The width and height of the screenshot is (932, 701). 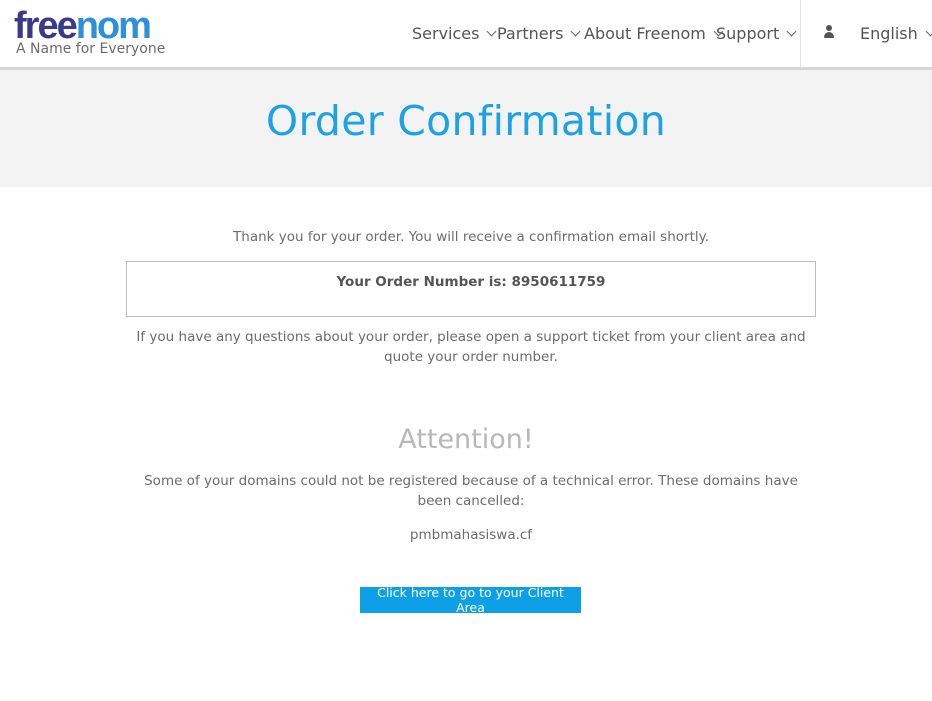 I want to click on freenom-logo: freenom A Name for Everyone, so click(x=99, y=34).